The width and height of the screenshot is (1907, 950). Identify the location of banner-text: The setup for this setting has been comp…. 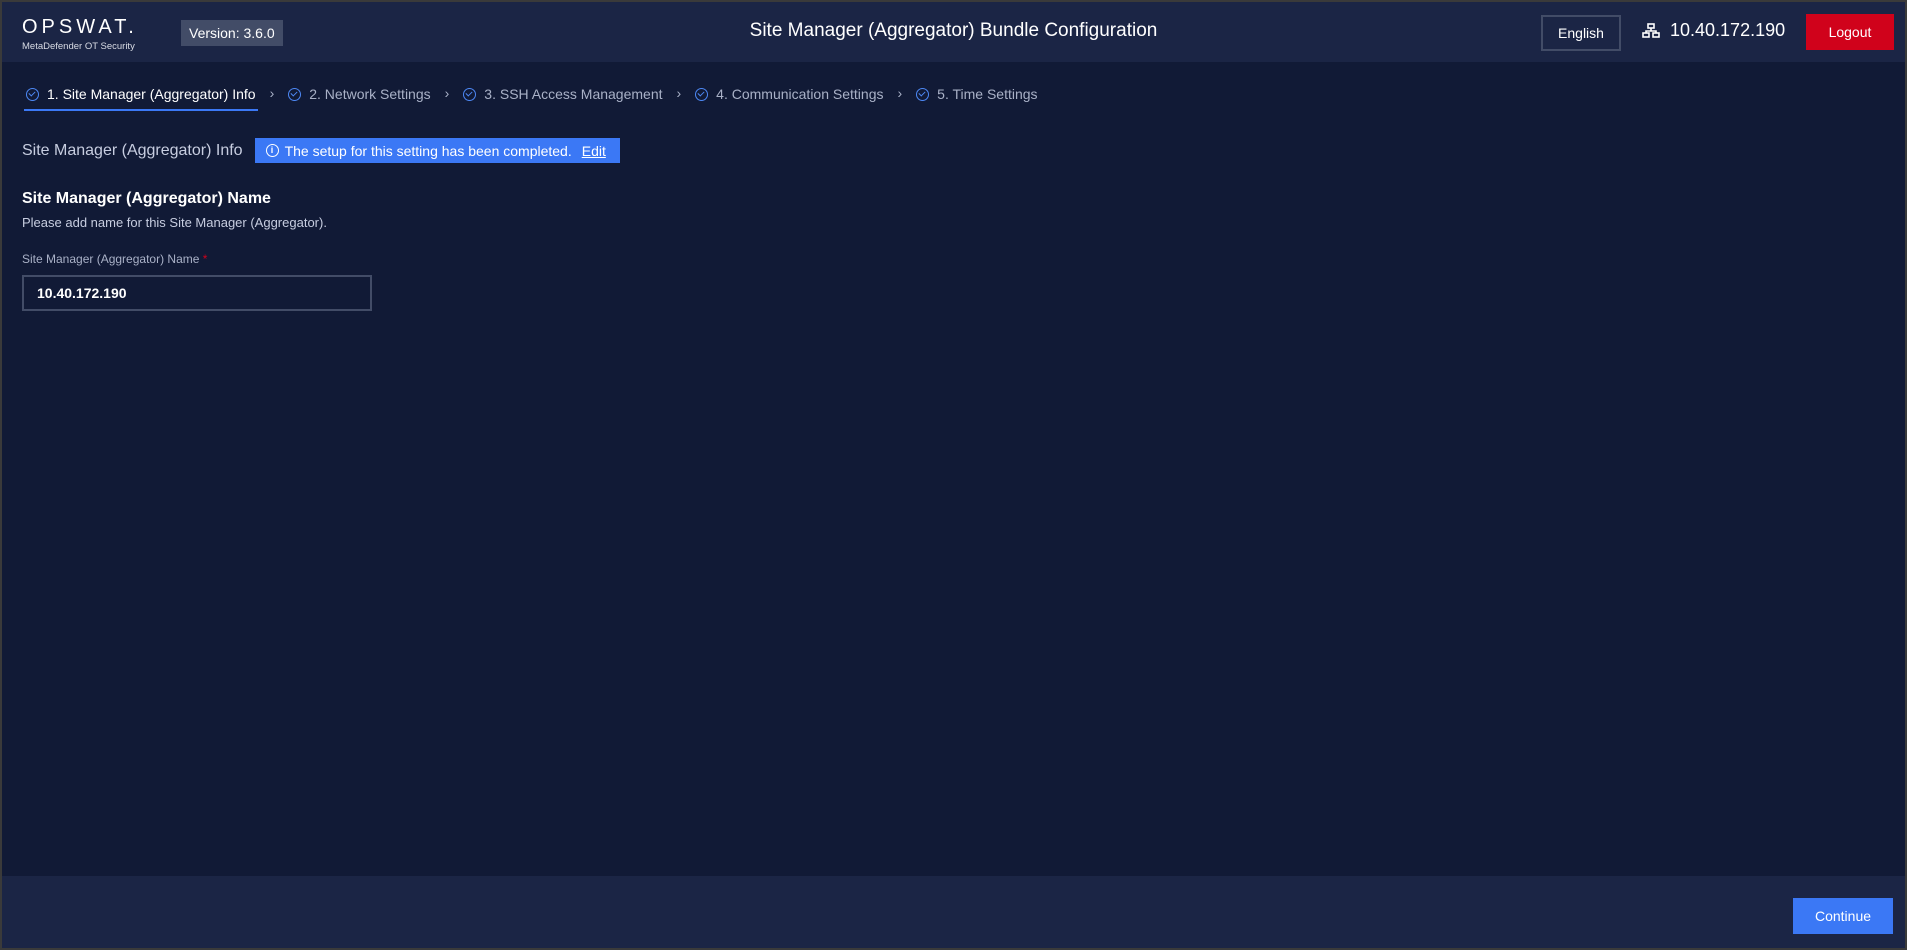
(428, 150).